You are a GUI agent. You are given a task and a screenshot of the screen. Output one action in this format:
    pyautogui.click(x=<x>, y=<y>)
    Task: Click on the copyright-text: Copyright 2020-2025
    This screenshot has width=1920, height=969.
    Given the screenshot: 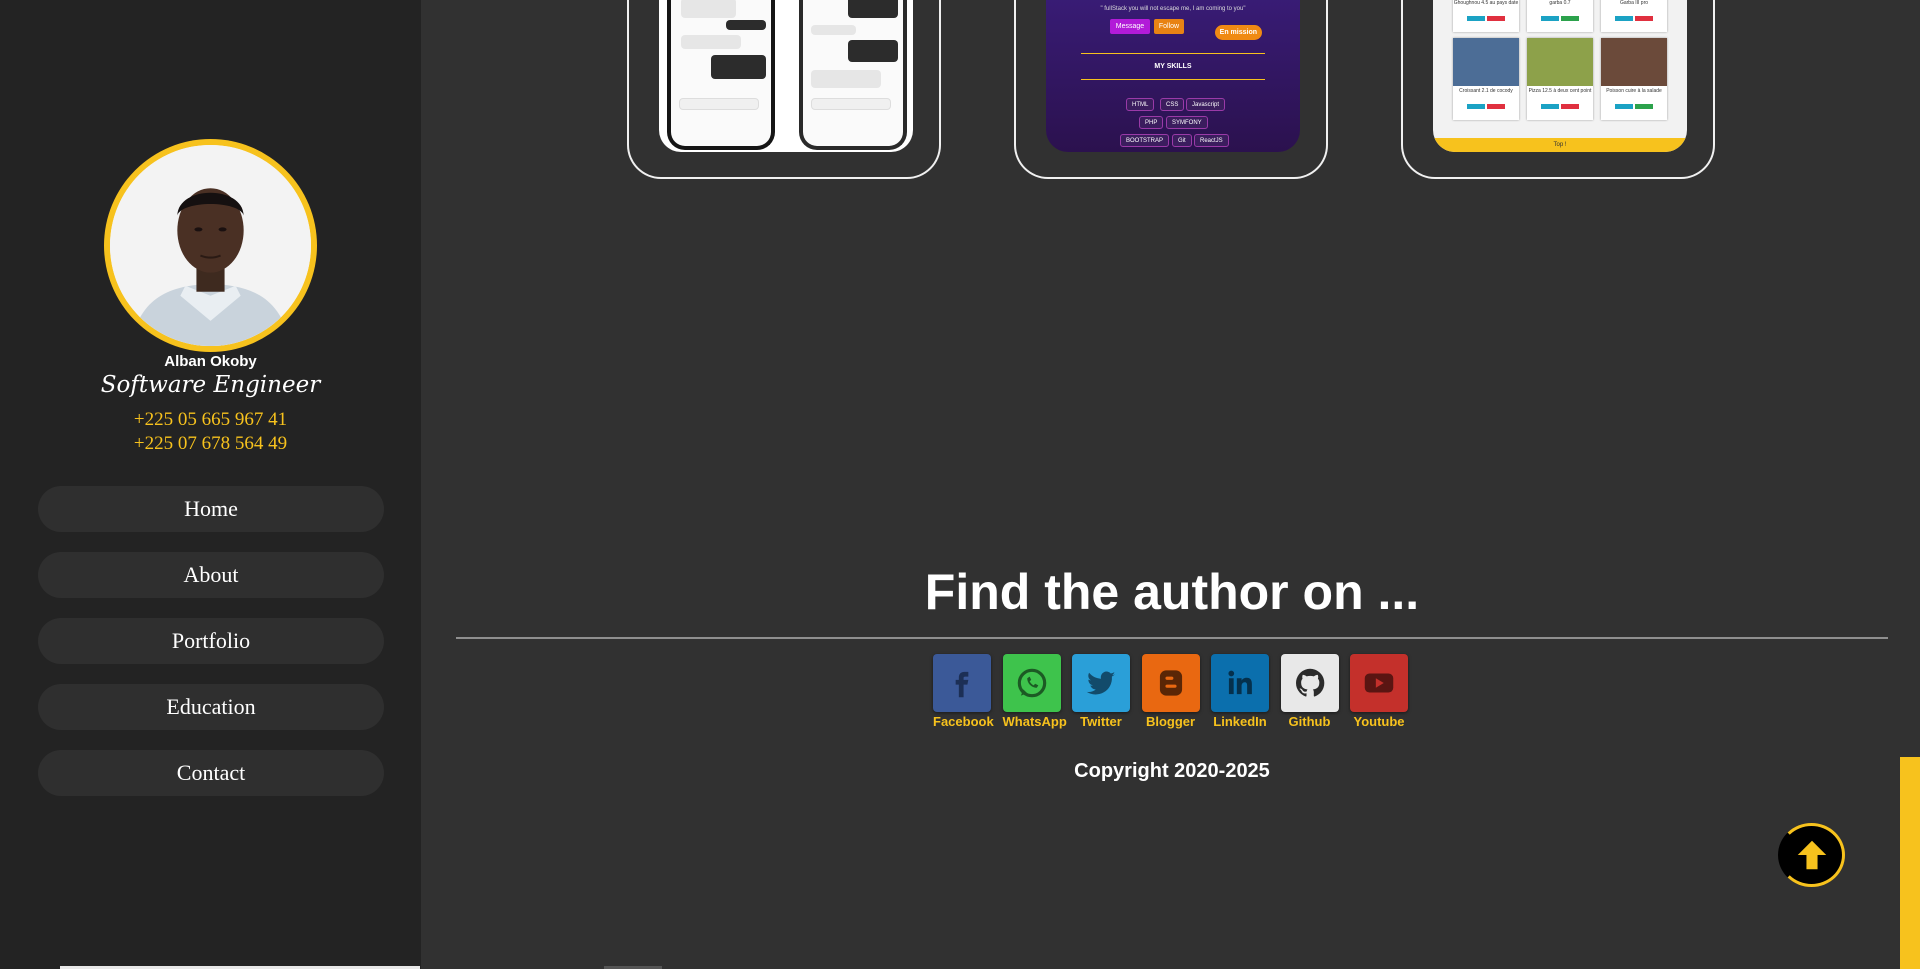 What is the action you would take?
    pyautogui.click(x=1172, y=771)
    